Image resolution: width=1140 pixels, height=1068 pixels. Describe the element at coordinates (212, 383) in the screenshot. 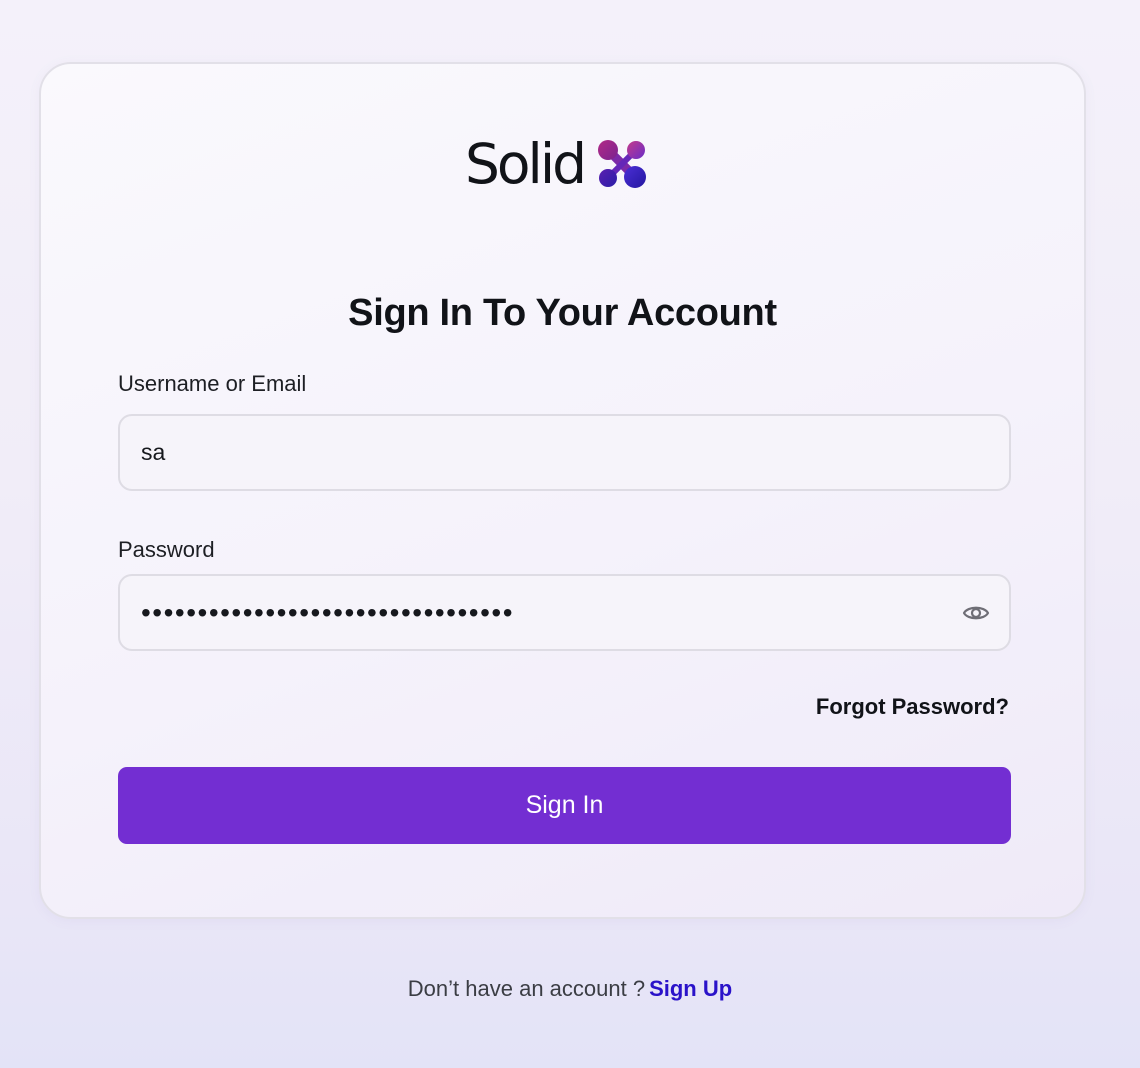

I see `username-label: Username or Email` at that location.